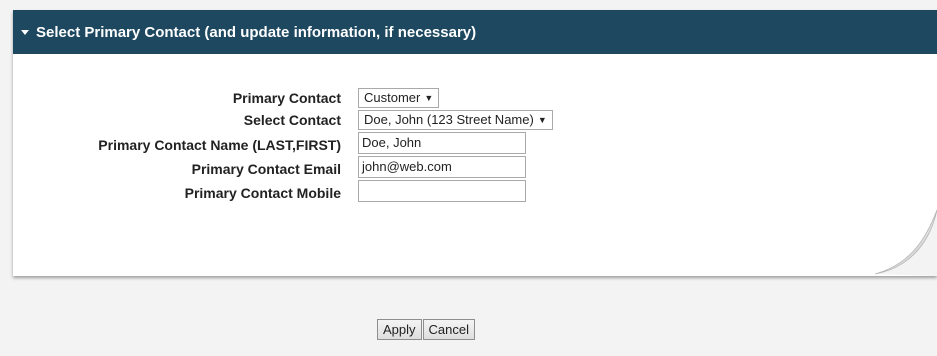 The height and width of the screenshot is (356, 937). Describe the element at coordinates (266, 169) in the screenshot. I see `contact-email-label: Primary Contact Email` at that location.